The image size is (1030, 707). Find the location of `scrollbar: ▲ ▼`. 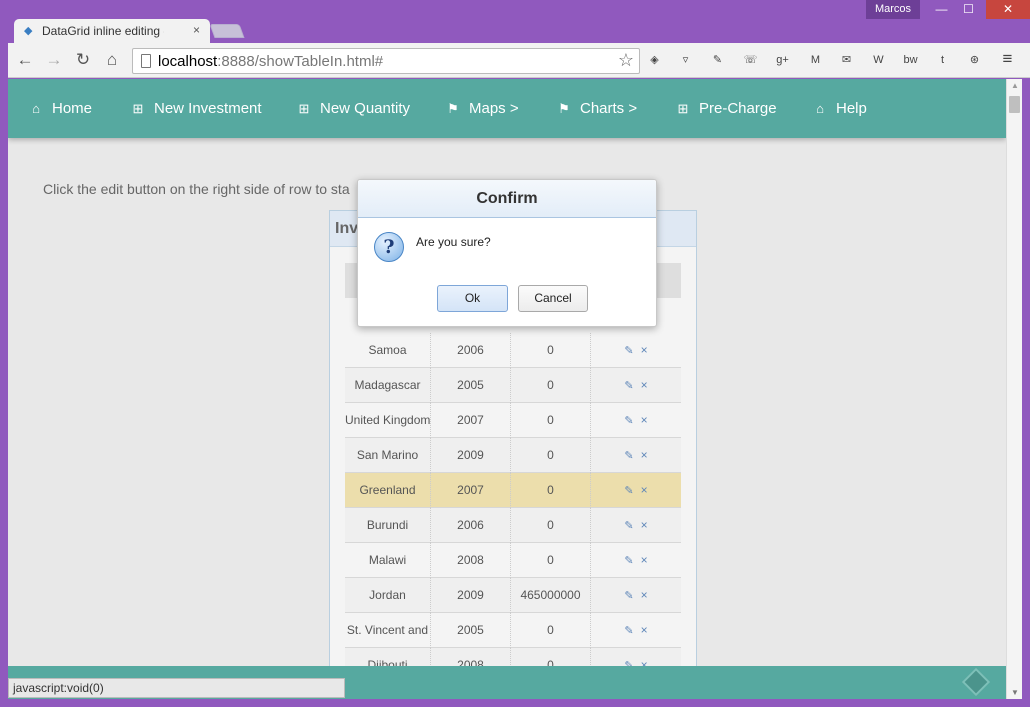

scrollbar: ▲ ▼ is located at coordinates (1014, 389).